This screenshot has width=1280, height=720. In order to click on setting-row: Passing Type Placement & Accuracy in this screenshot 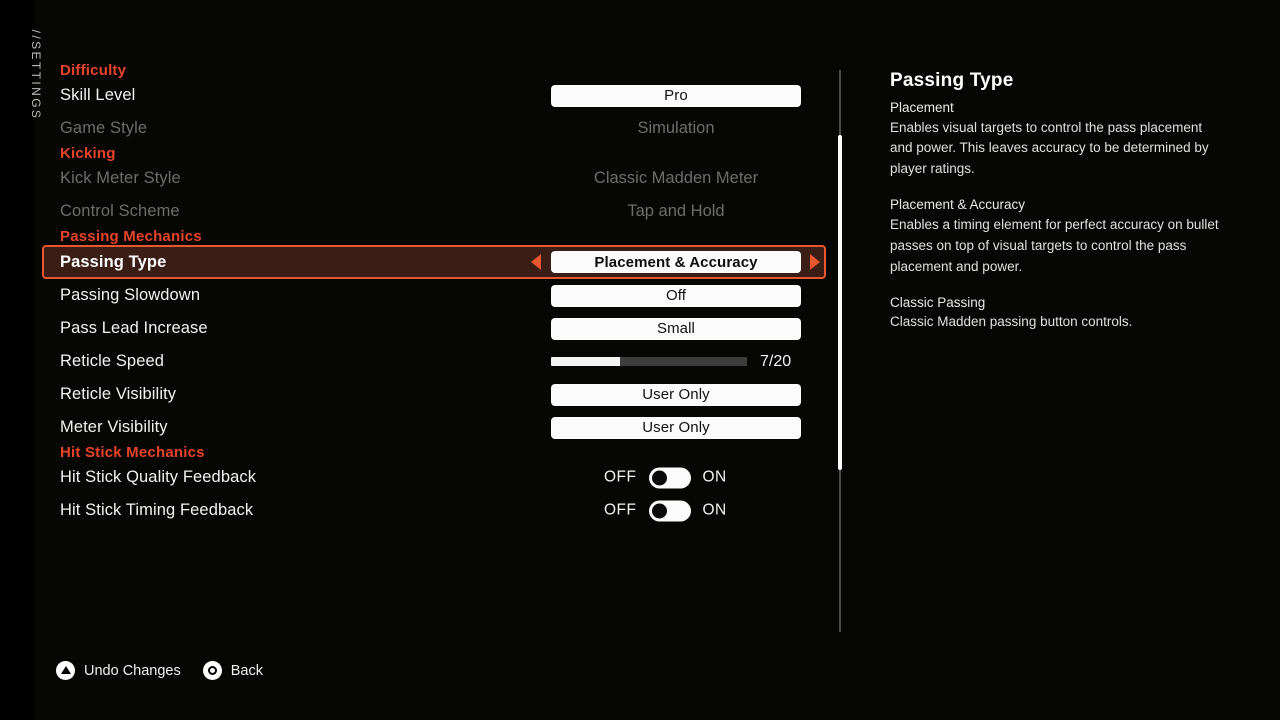, I will do `click(434, 262)`.